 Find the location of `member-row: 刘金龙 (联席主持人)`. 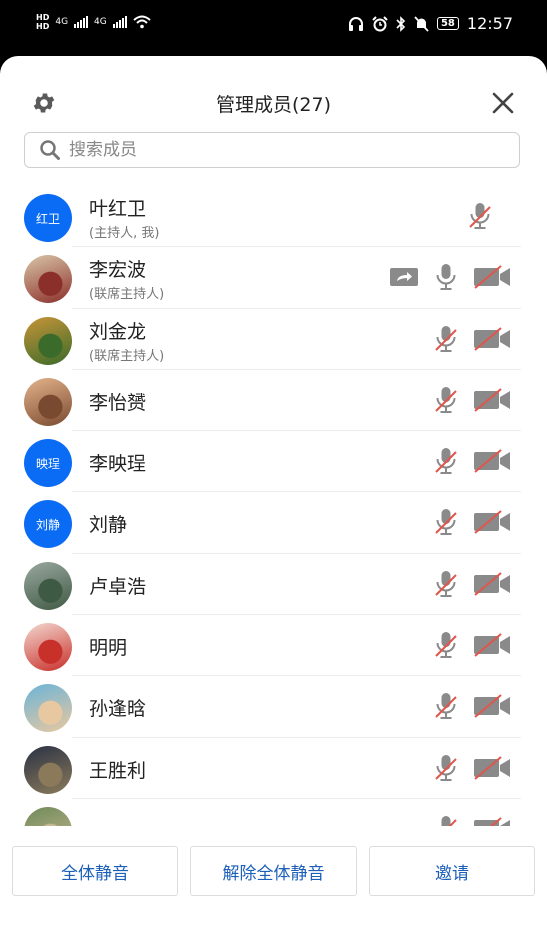

member-row: 刘金龙 (联席主持人) is located at coordinates (273, 339).